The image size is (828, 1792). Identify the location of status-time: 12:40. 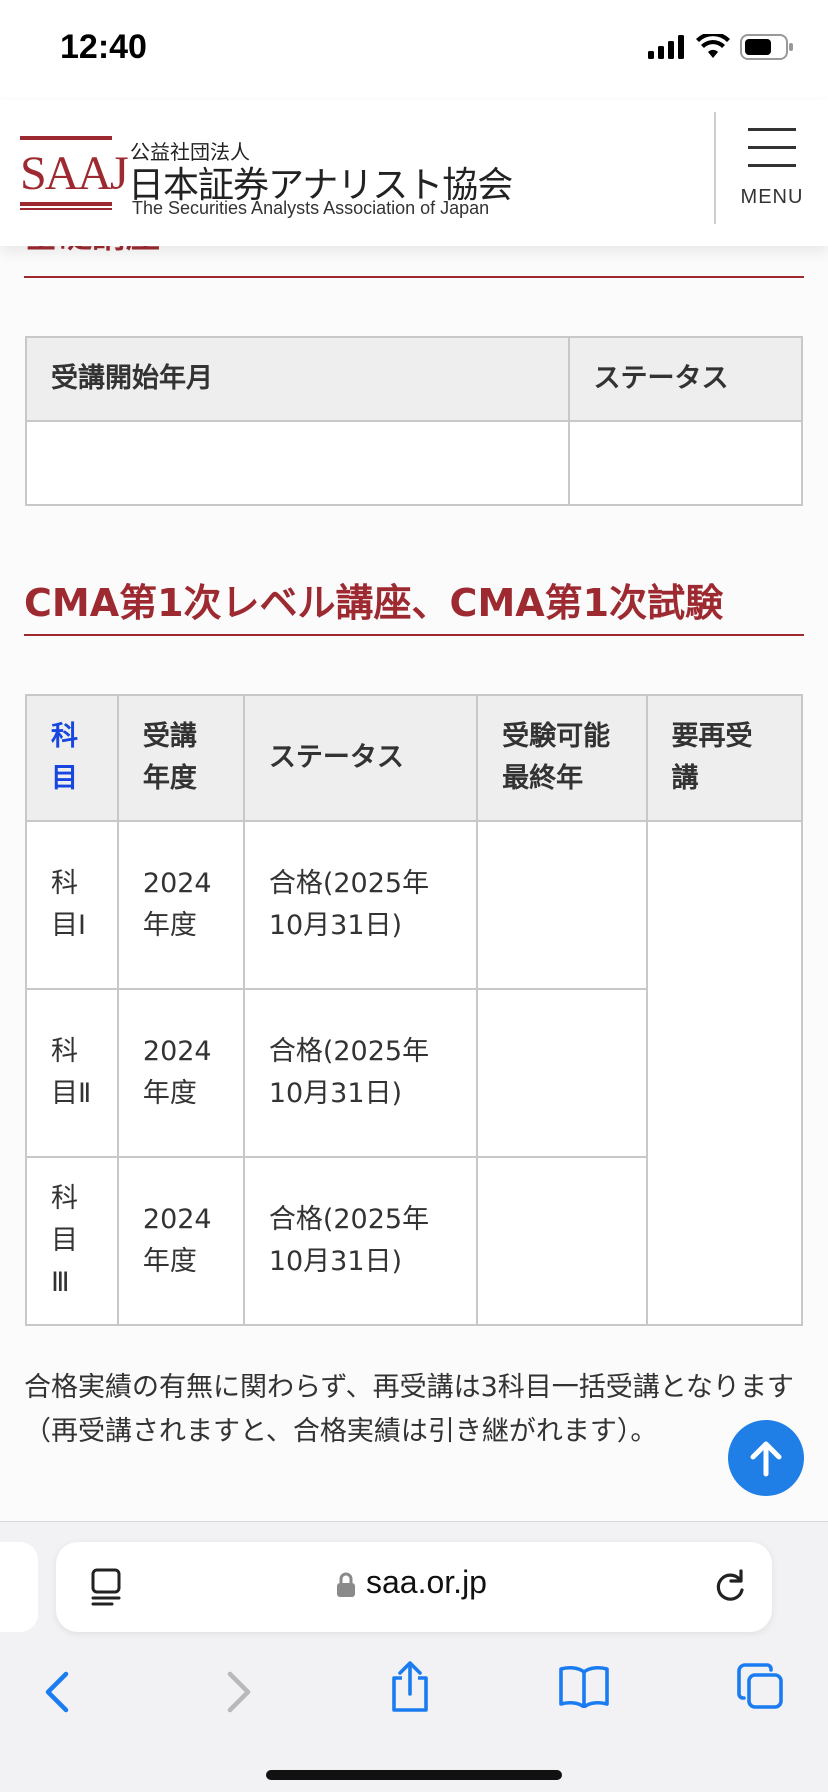
(103, 47).